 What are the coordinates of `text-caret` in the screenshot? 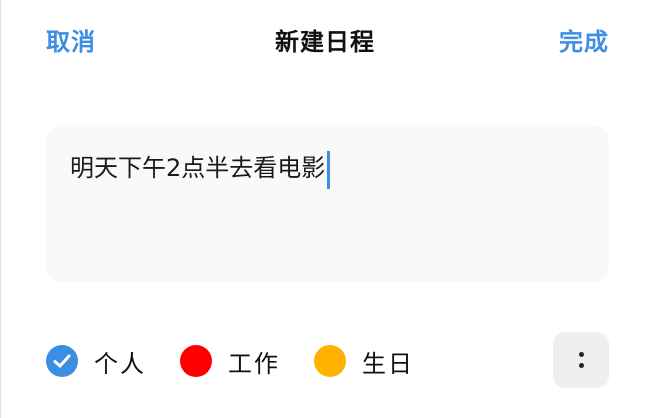 It's located at (329, 169).